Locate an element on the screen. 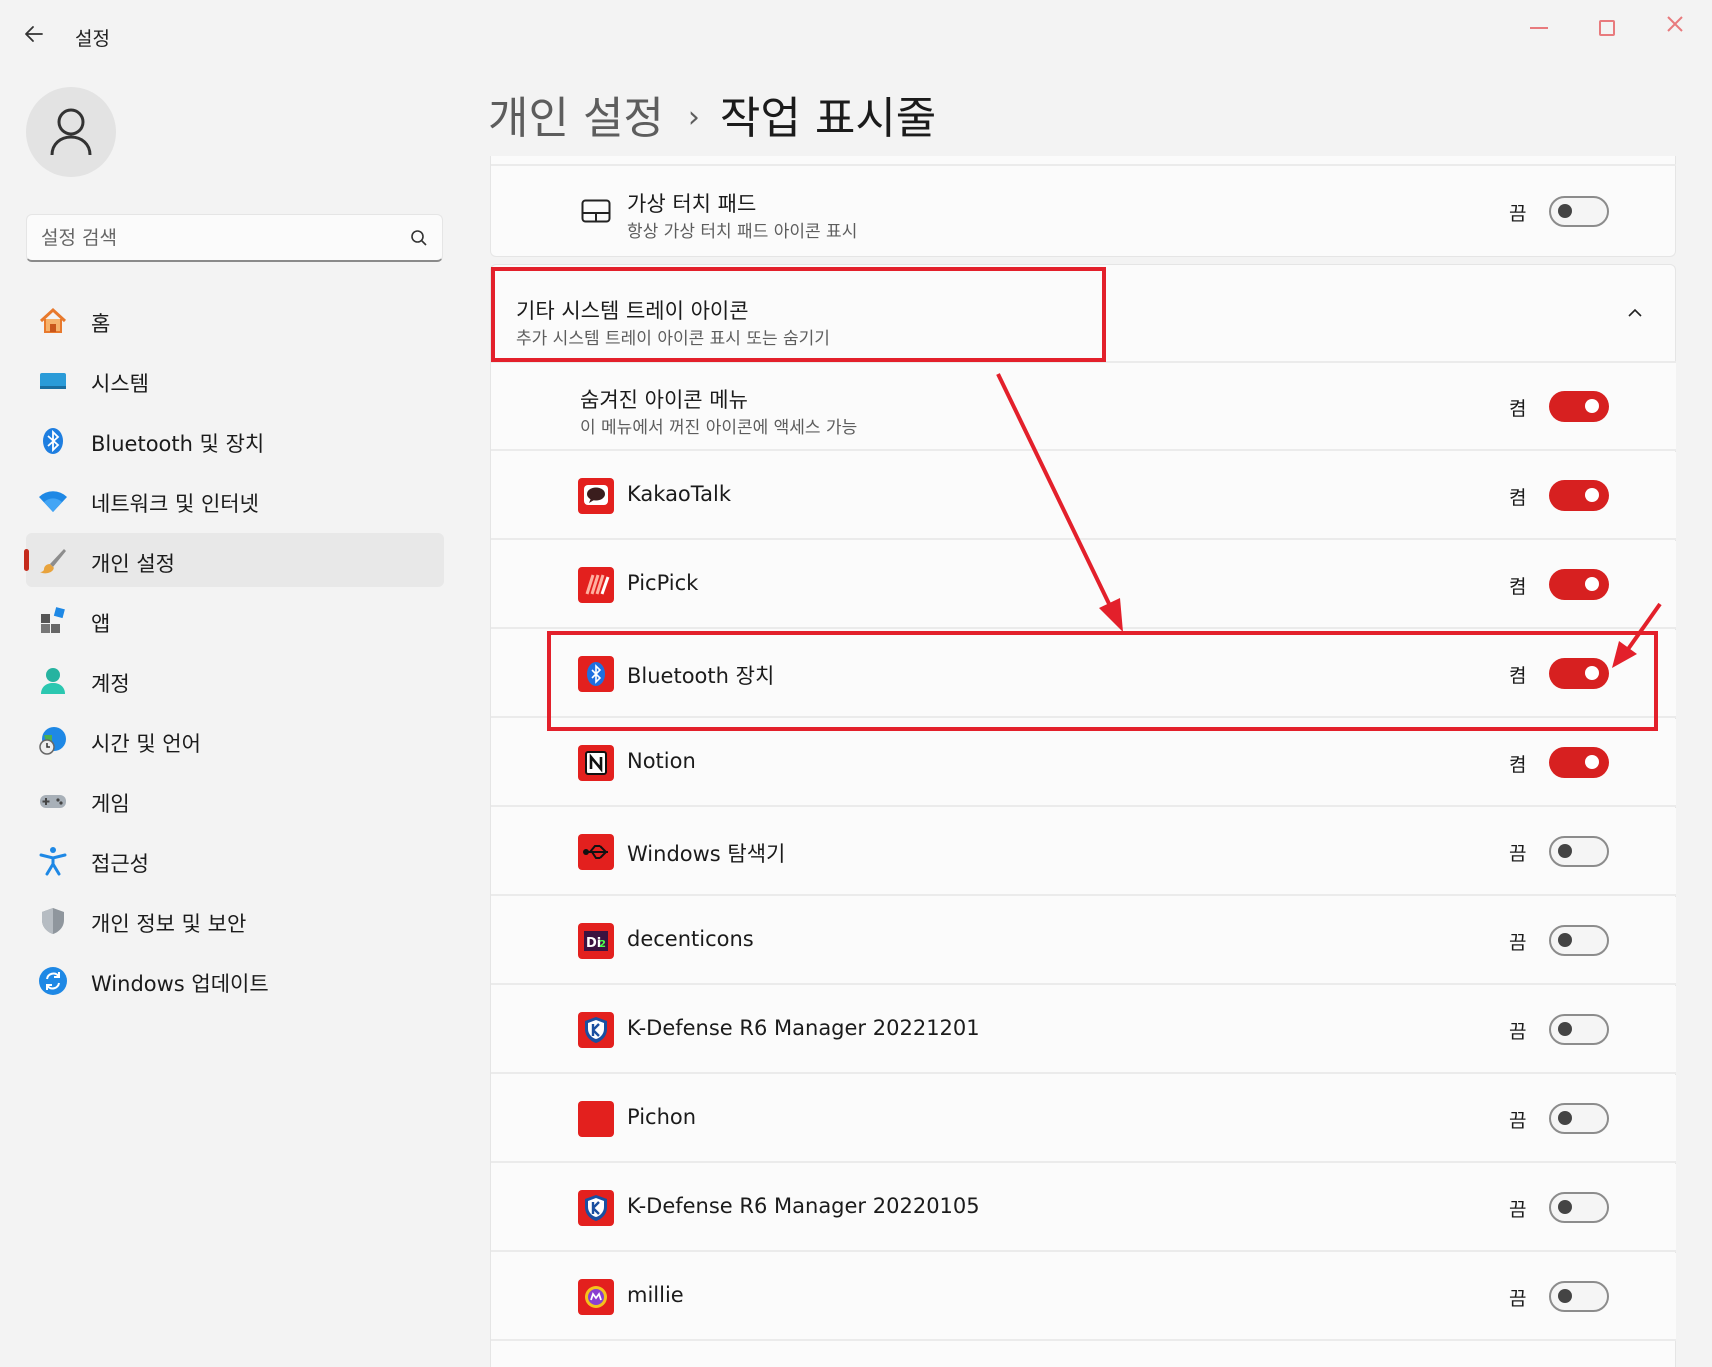 The image size is (1712, 1367). settings-search-box is located at coordinates (234, 238).